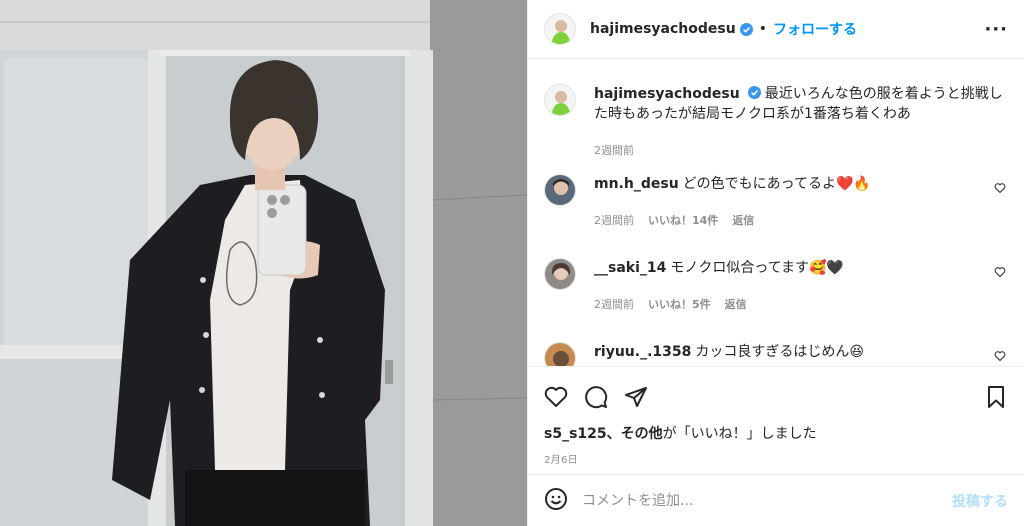  Describe the element at coordinates (996, 399) in the screenshot. I see `bookmark-icon` at that location.